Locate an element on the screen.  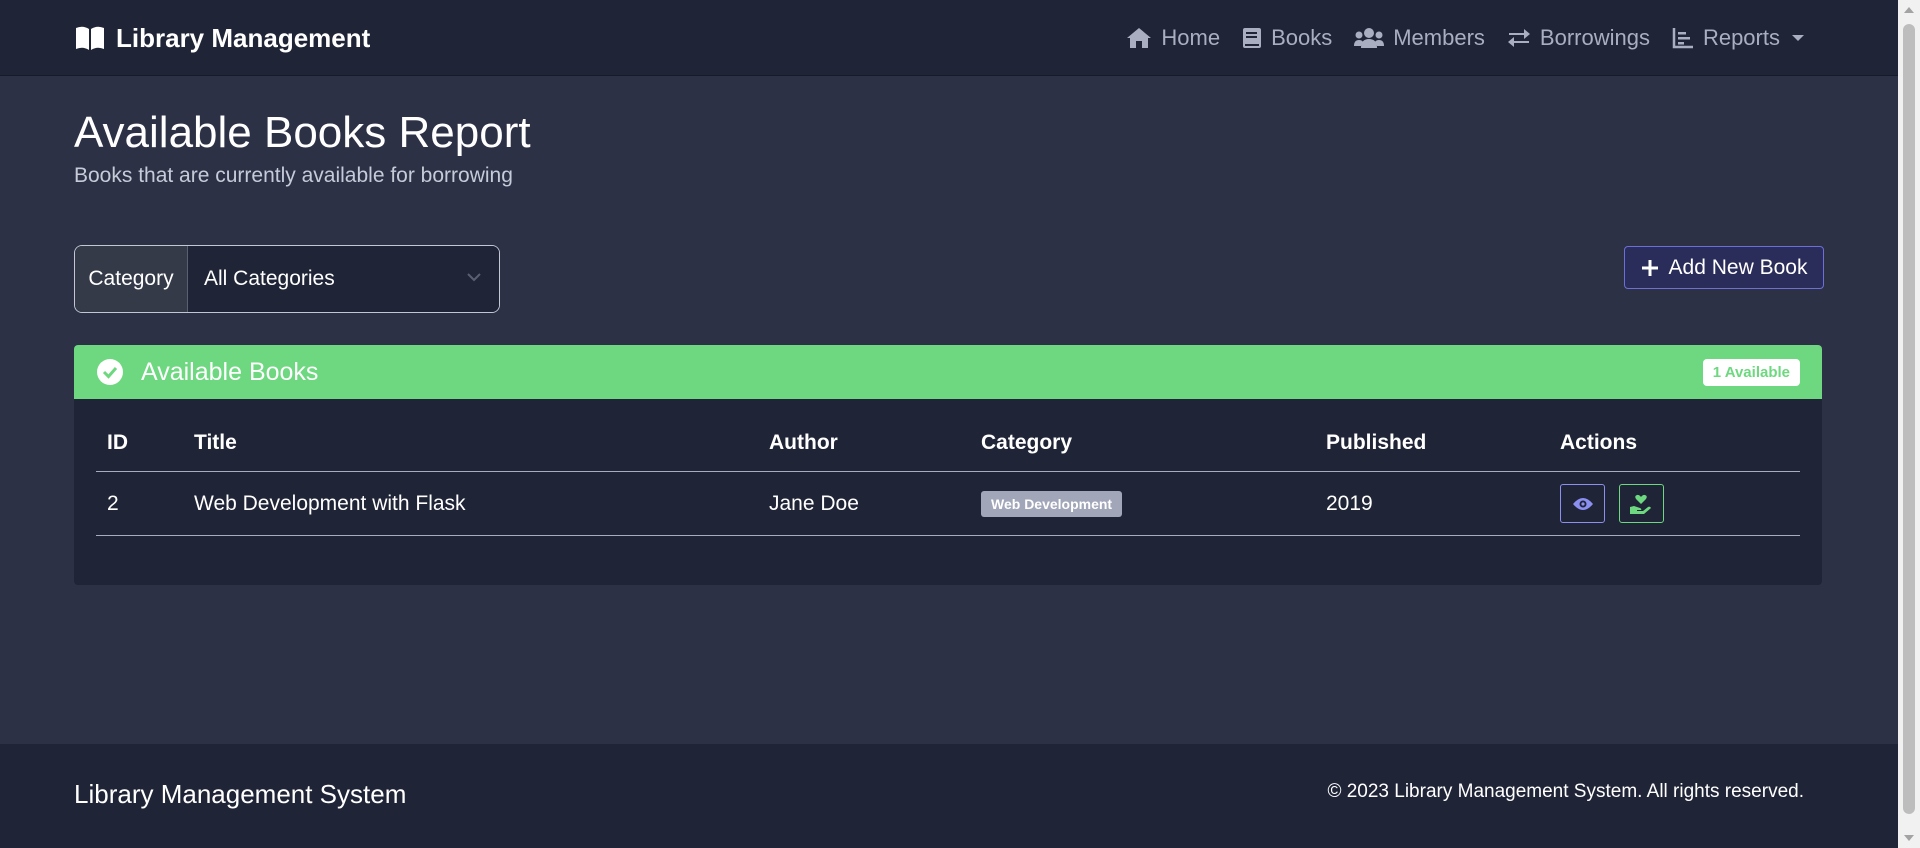
cell-author: Jane Doe is located at coordinates (864, 503).